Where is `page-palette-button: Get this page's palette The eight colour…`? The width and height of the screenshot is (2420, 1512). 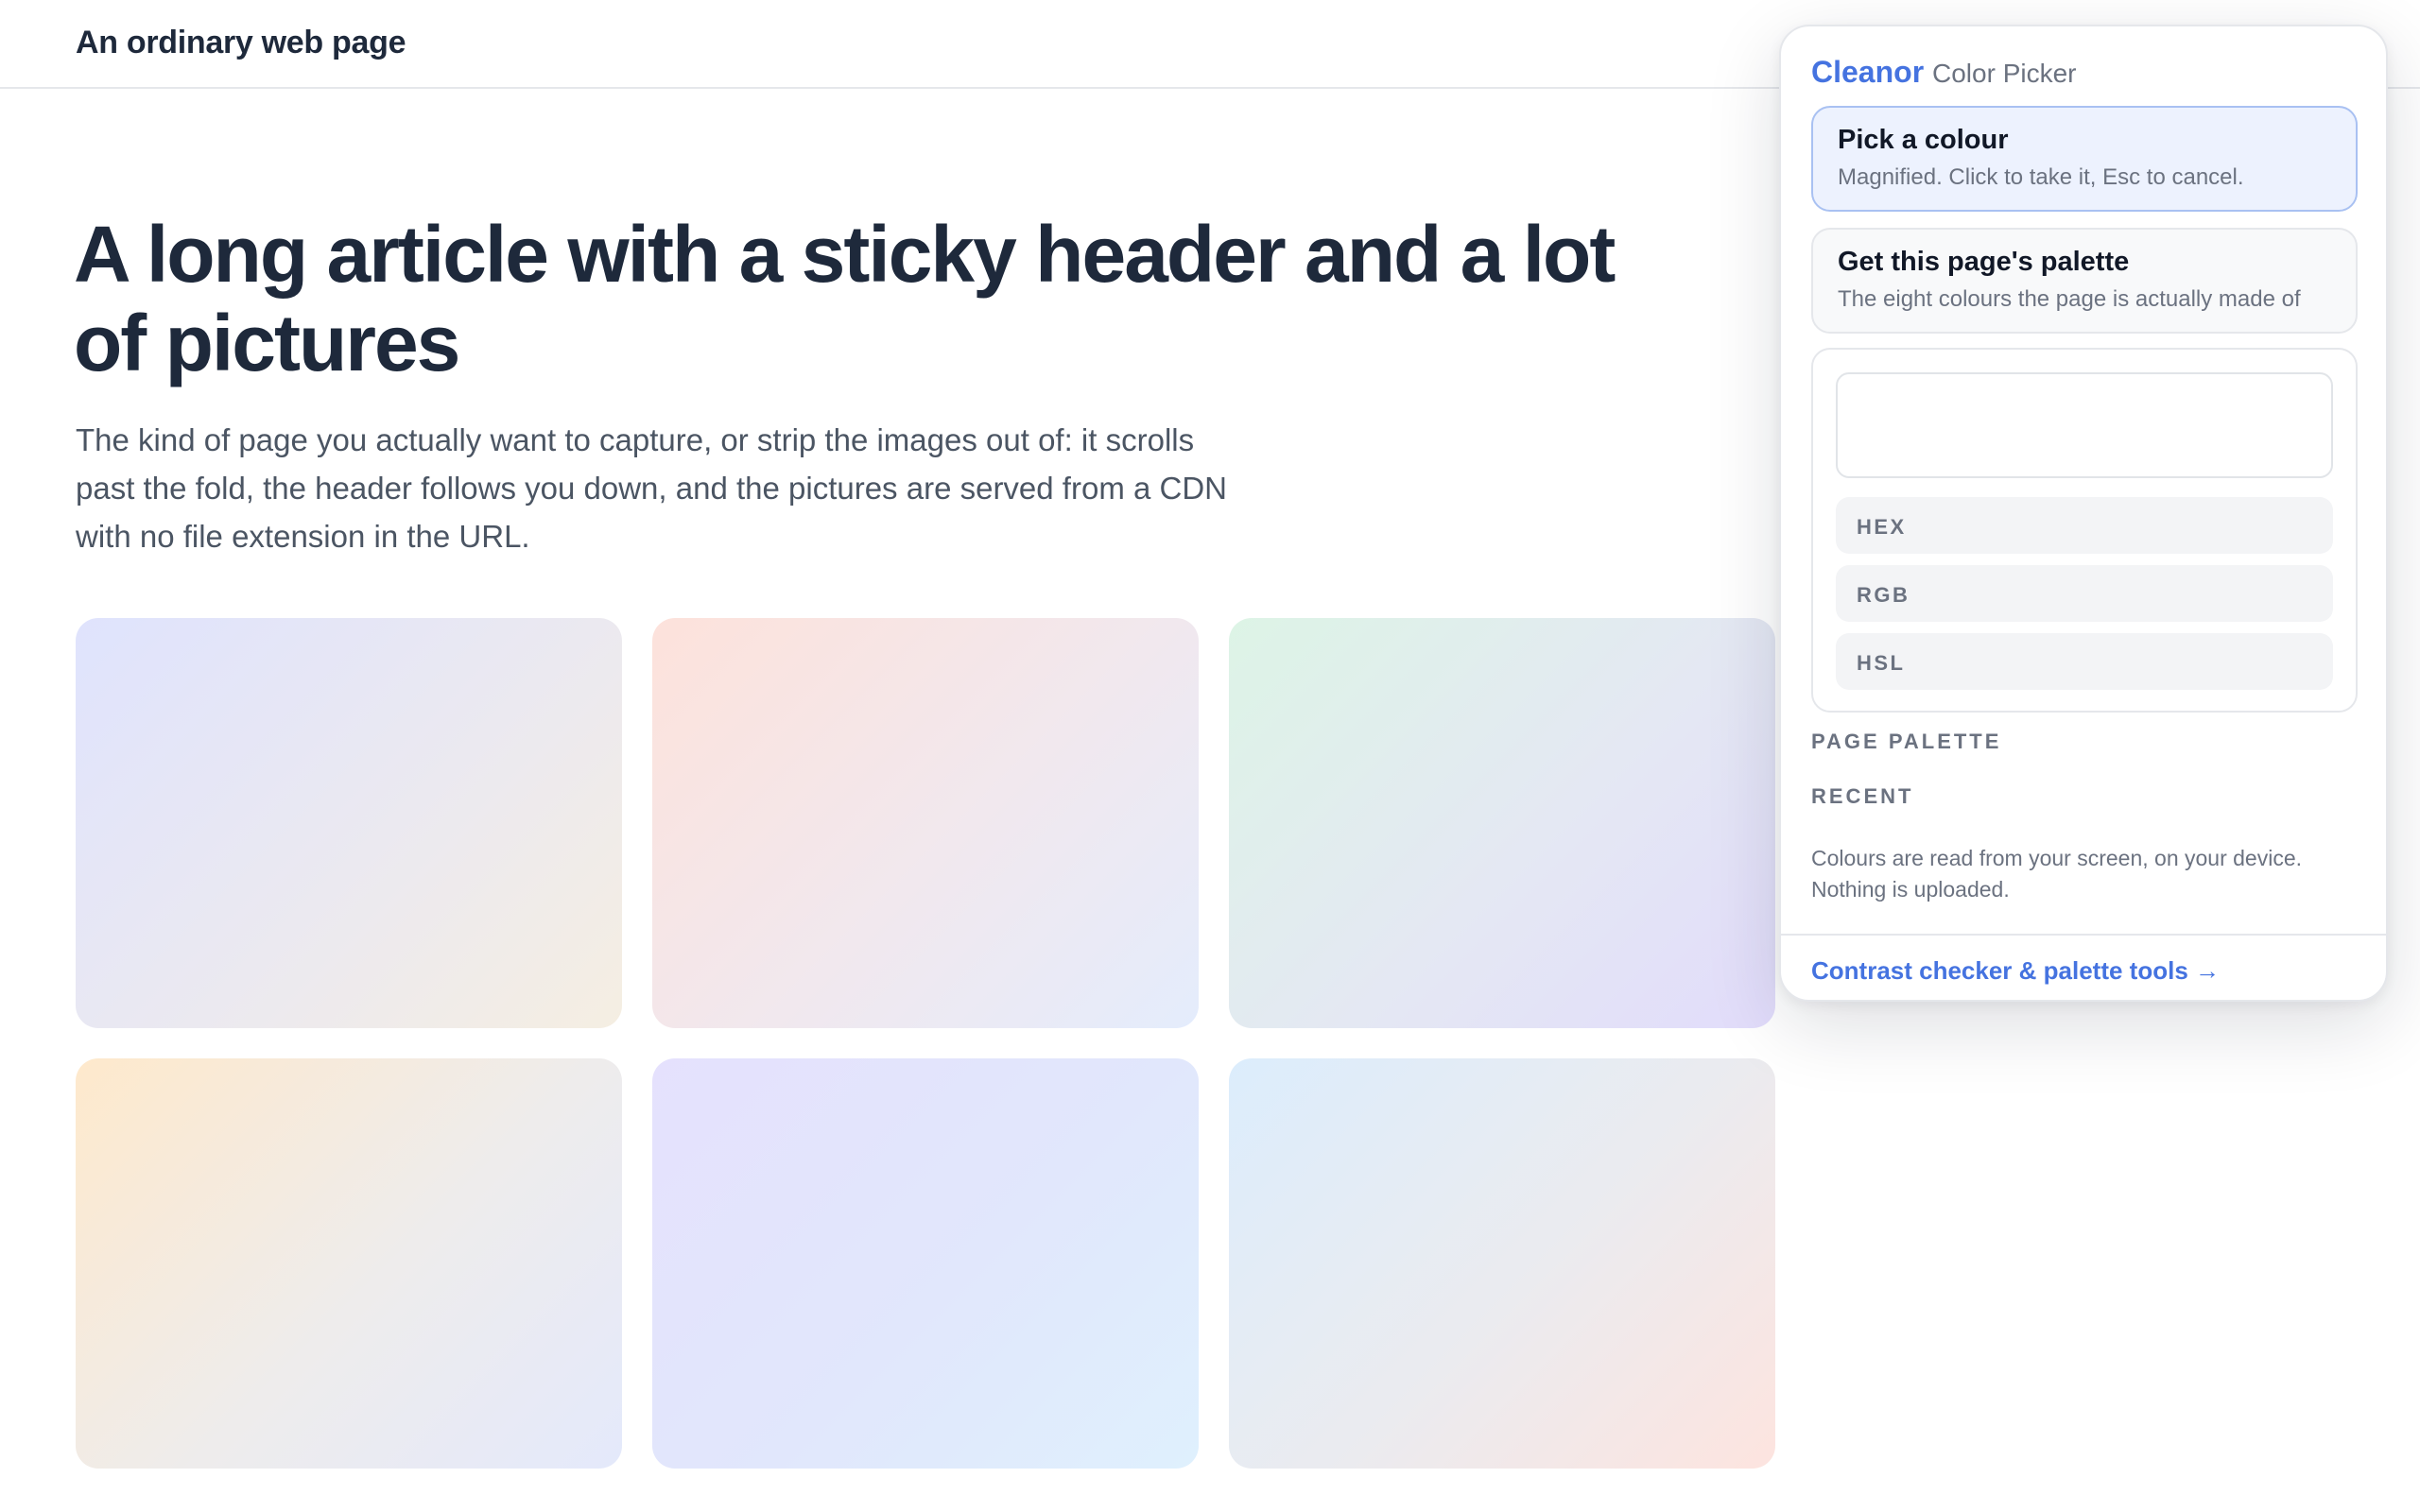
page-palette-button: Get this page's palette The eight colour… is located at coordinates (2084, 281).